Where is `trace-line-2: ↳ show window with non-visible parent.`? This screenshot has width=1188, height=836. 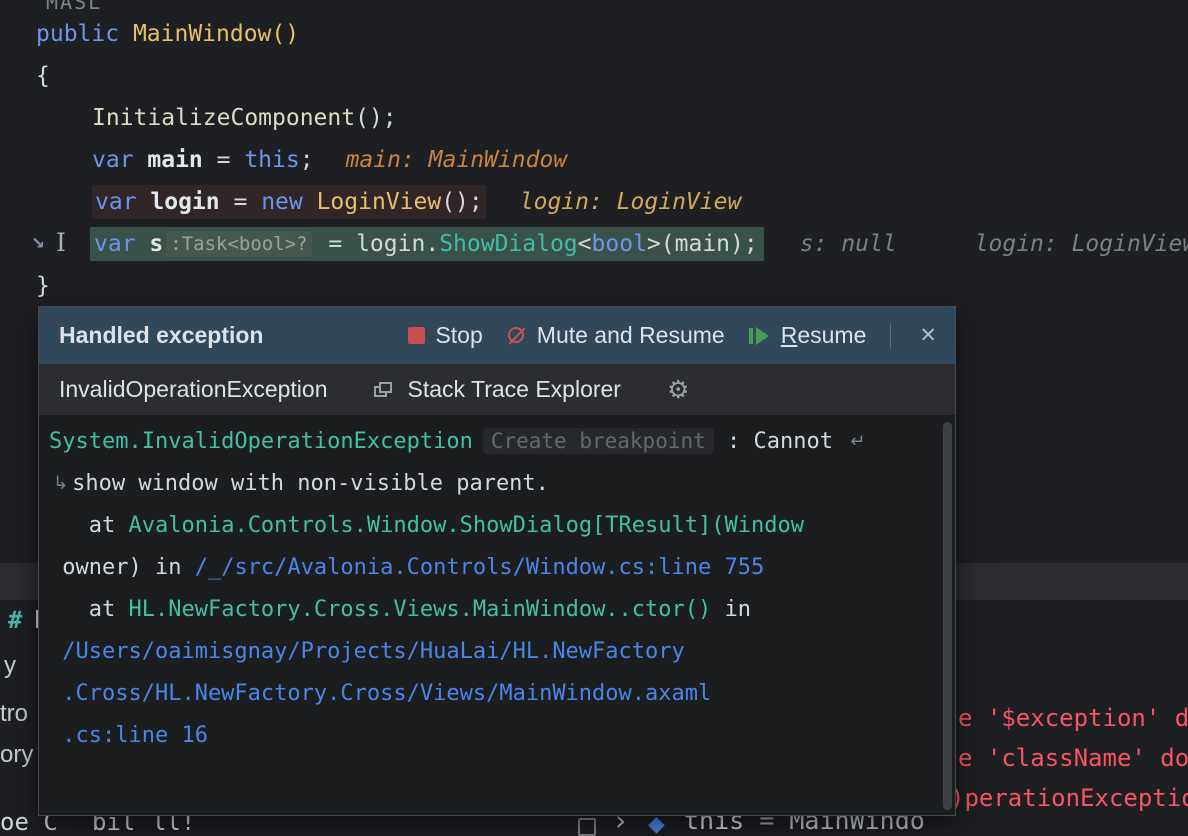 trace-line-2: ↳ show window with non-visible parent. is located at coordinates (497, 483).